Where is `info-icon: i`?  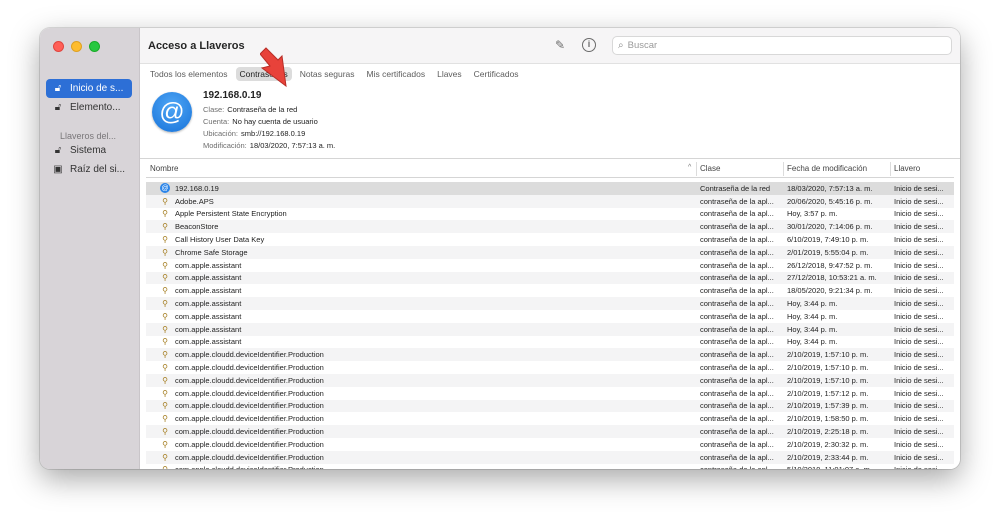
info-icon: i is located at coordinates (589, 45).